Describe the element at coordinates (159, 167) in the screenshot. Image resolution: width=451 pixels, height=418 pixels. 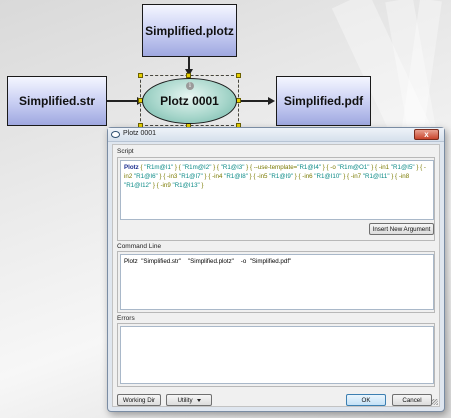
I see `script-token: "R1m@I1"` at that location.